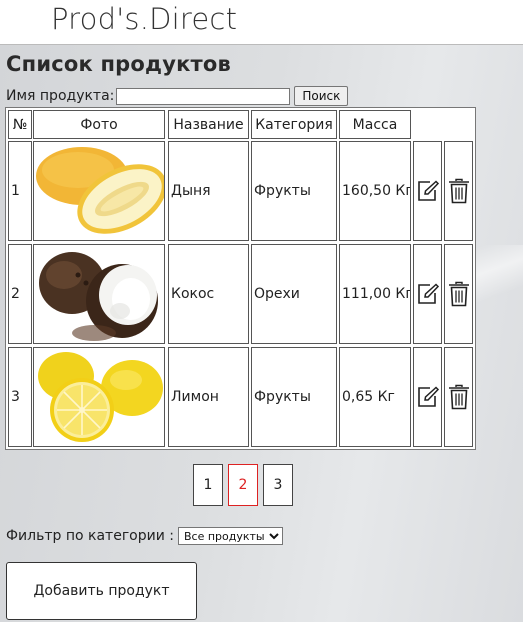 This screenshot has width=523, height=622. I want to click on row-1-name: Дыня, so click(208, 191).